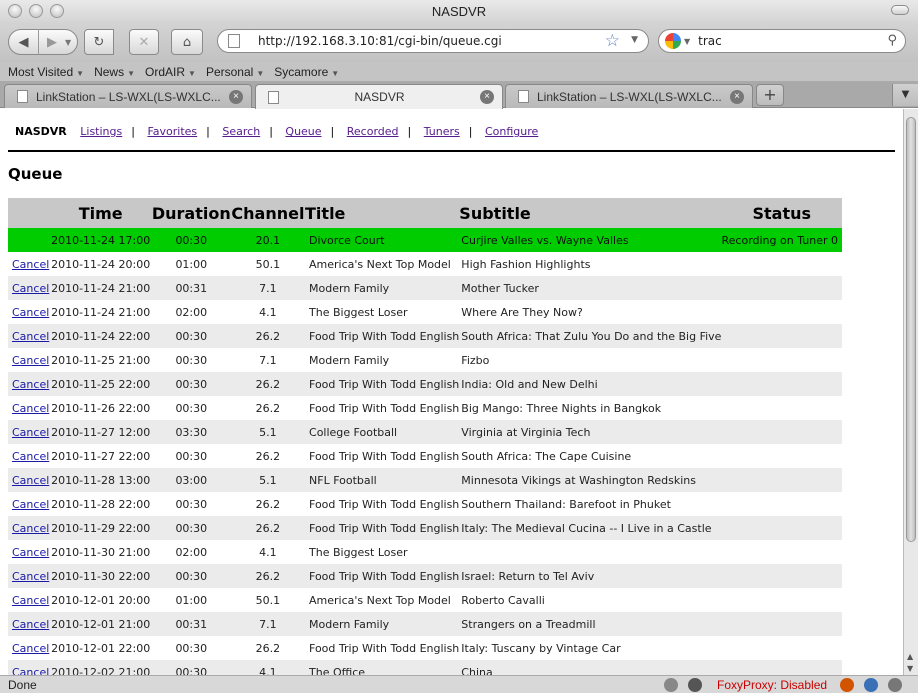 This screenshot has height=693, width=918. I want to click on nav-link-recorded: Recorded, so click(373, 131).